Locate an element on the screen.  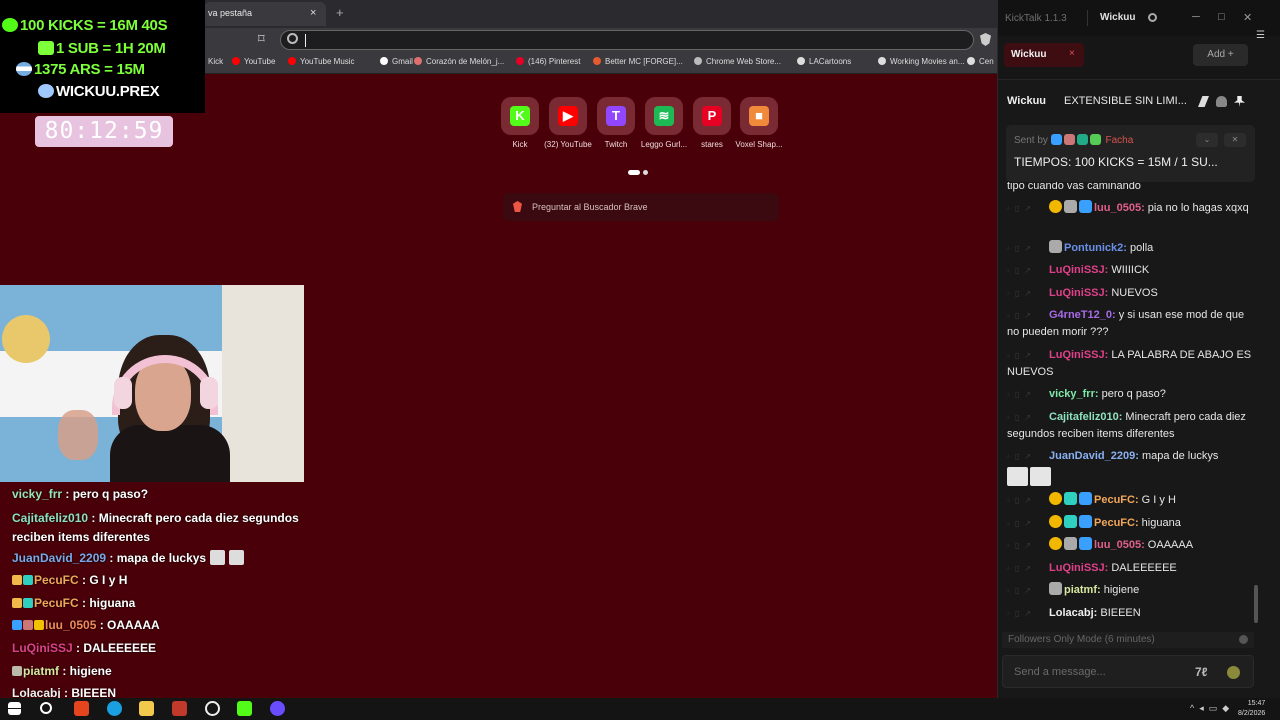
shortcut-tile: K Kick is located at coordinates (520, 123).